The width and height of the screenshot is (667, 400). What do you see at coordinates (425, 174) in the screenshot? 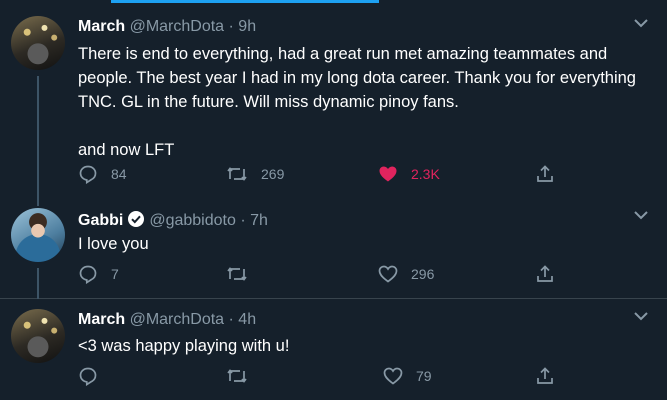
I see `like-count: 2.3K` at bounding box center [425, 174].